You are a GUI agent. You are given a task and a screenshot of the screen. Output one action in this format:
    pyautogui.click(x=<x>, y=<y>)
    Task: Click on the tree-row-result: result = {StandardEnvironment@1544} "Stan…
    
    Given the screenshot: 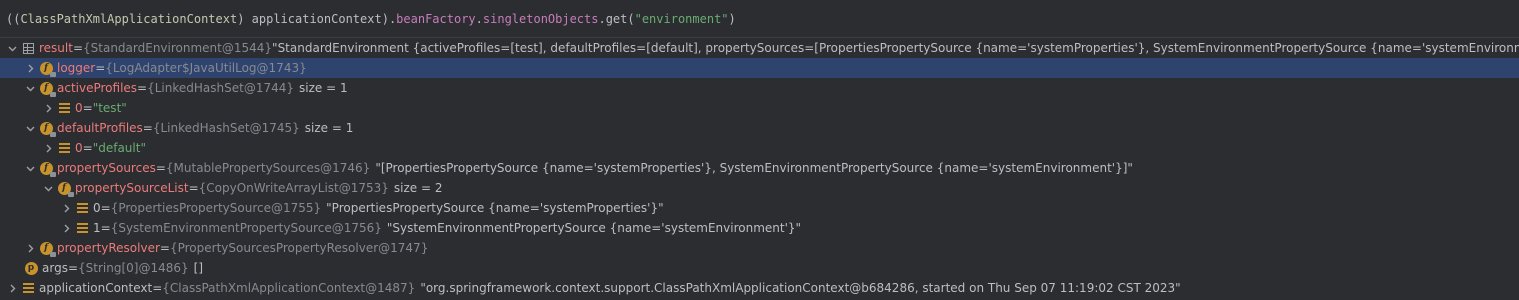 What is the action you would take?
    pyautogui.click(x=759, y=48)
    